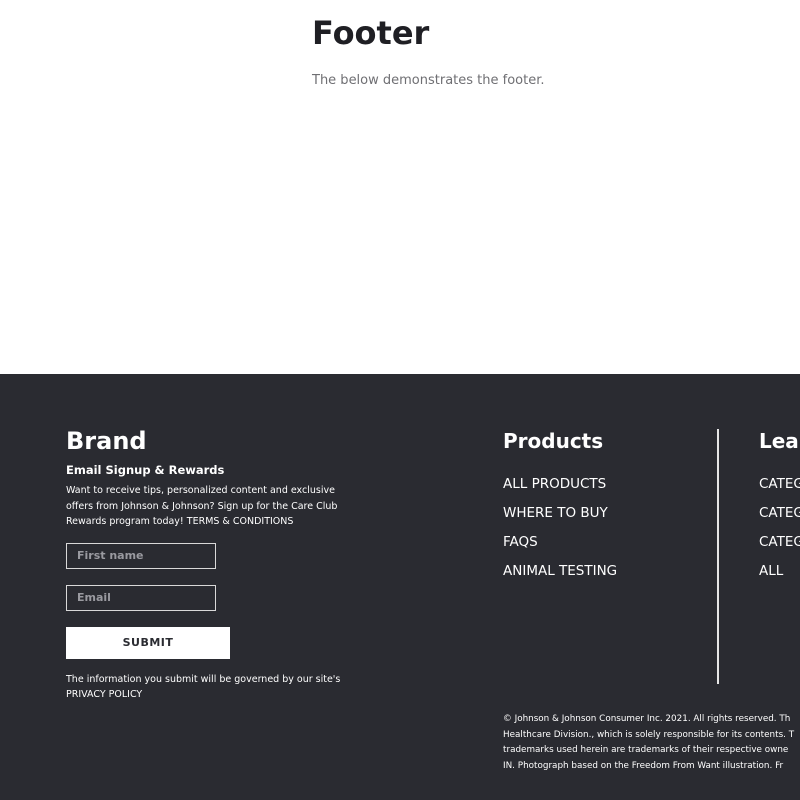 This screenshot has width=800, height=800. I want to click on products-heading: Products, so click(553, 441).